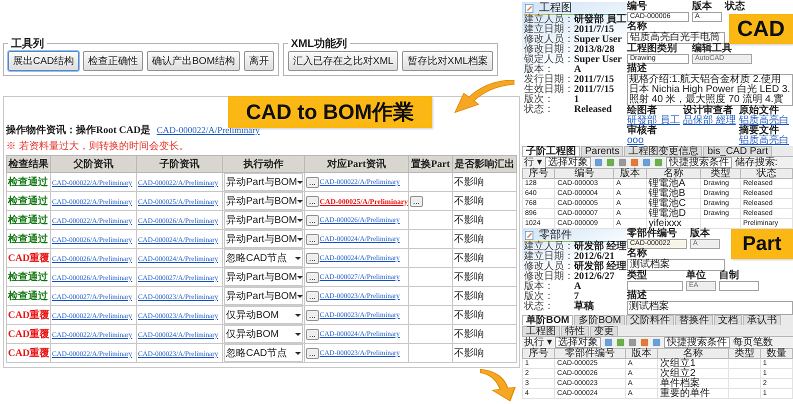 This screenshot has width=793, height=404. I want to click on field-label: 单位, so click(696, 276).